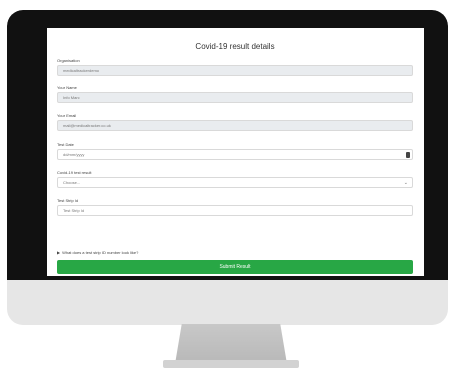  I want to click on organisation-label: Organisation, so click(68, 60).